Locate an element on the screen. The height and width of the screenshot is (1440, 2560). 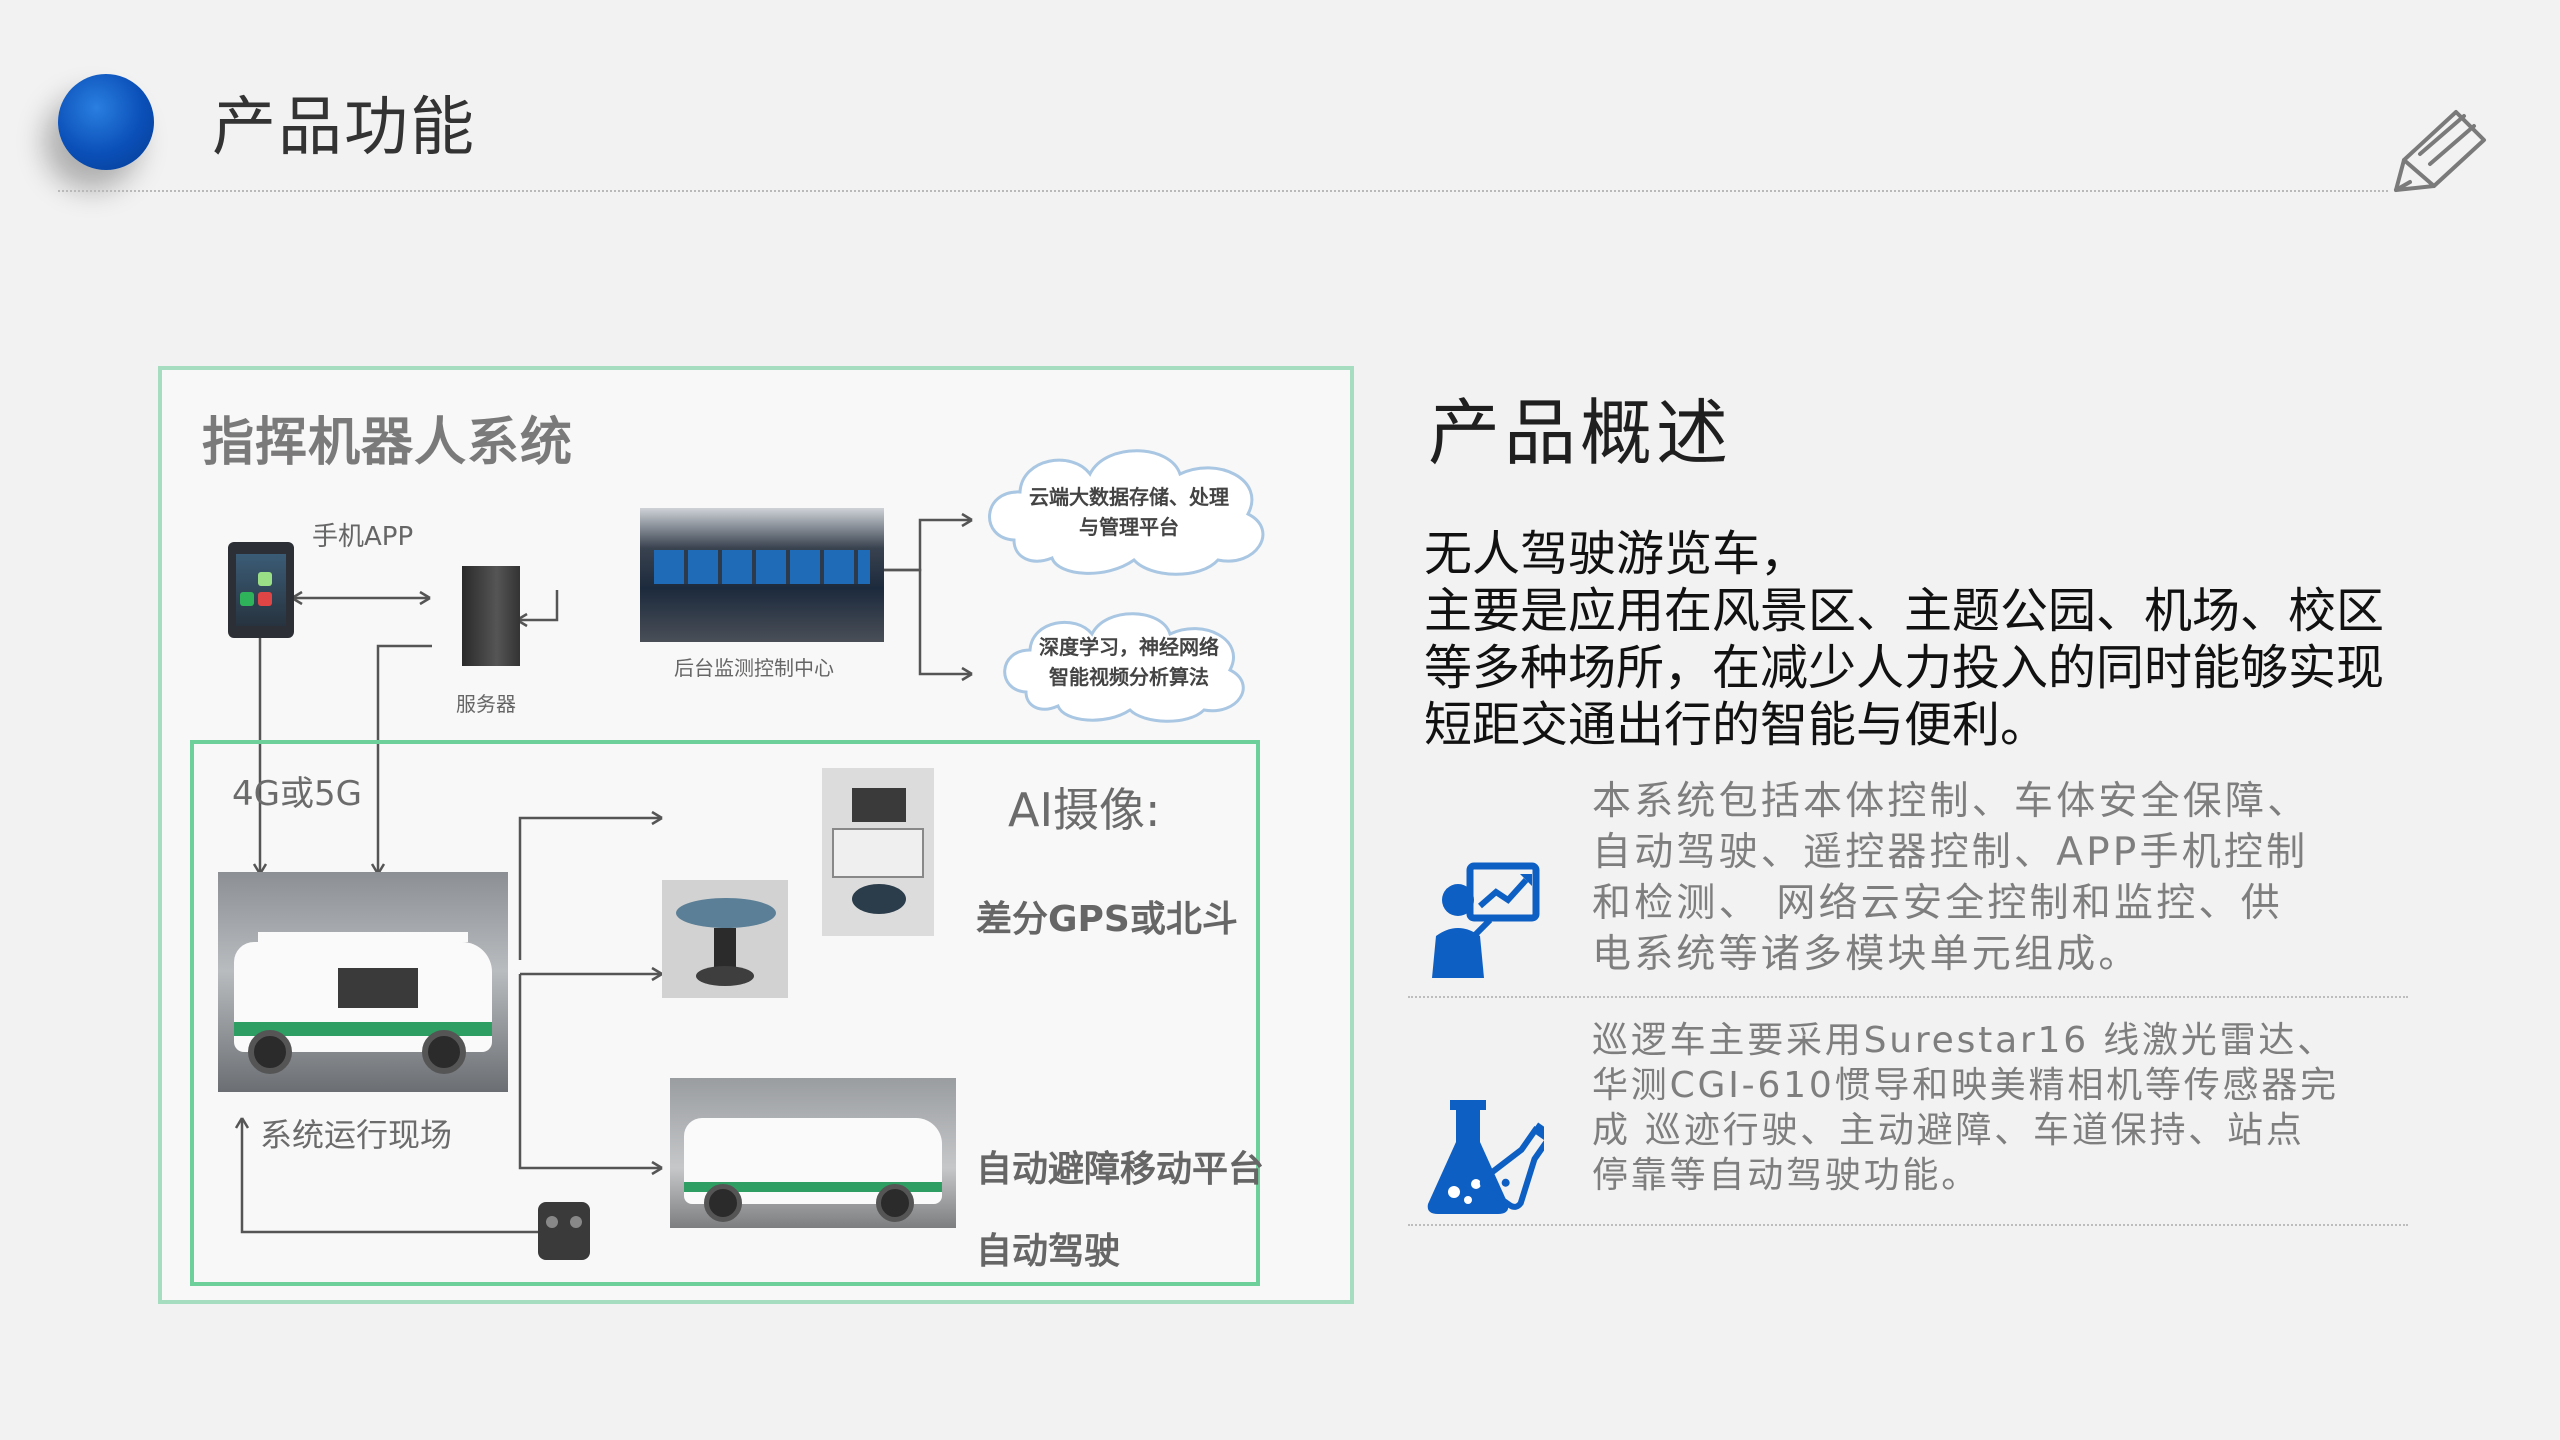
platform-label: 自动避障移动平台 is located at coordinates (1120, 1169).